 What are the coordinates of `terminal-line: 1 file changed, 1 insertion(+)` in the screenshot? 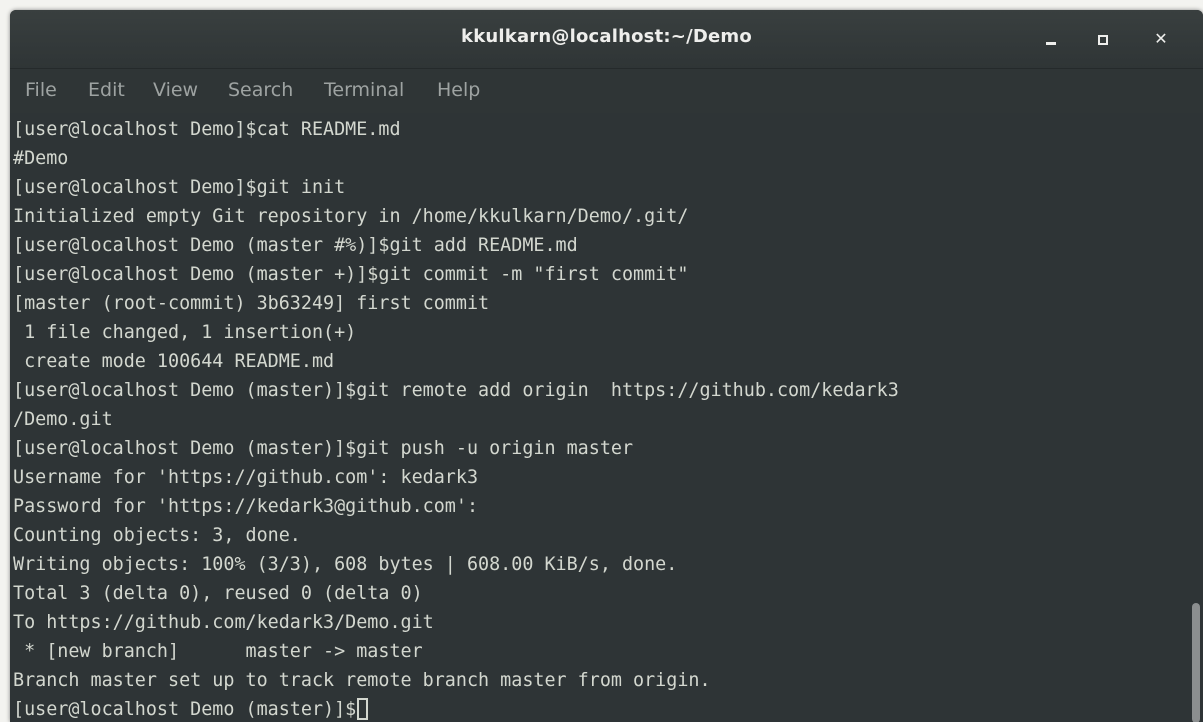 It's located at (185, 332).